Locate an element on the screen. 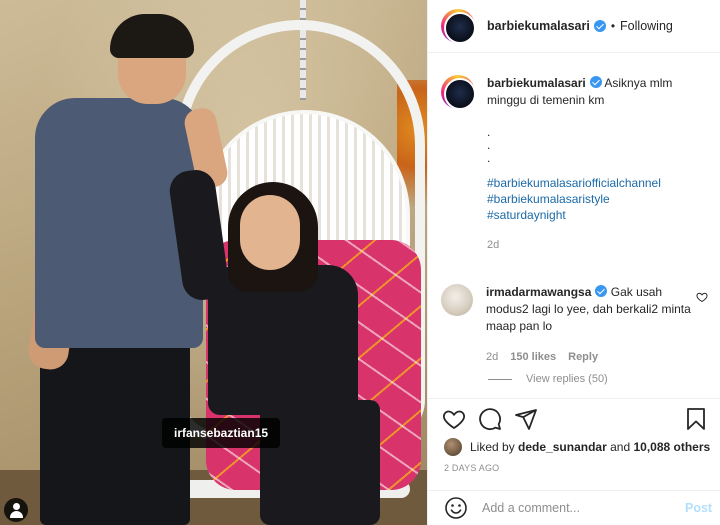 This screenshot has width=720, height=525. likes-summary: Liked by dede_sunandar and 10,088 others is located at coordinates (577, 447).